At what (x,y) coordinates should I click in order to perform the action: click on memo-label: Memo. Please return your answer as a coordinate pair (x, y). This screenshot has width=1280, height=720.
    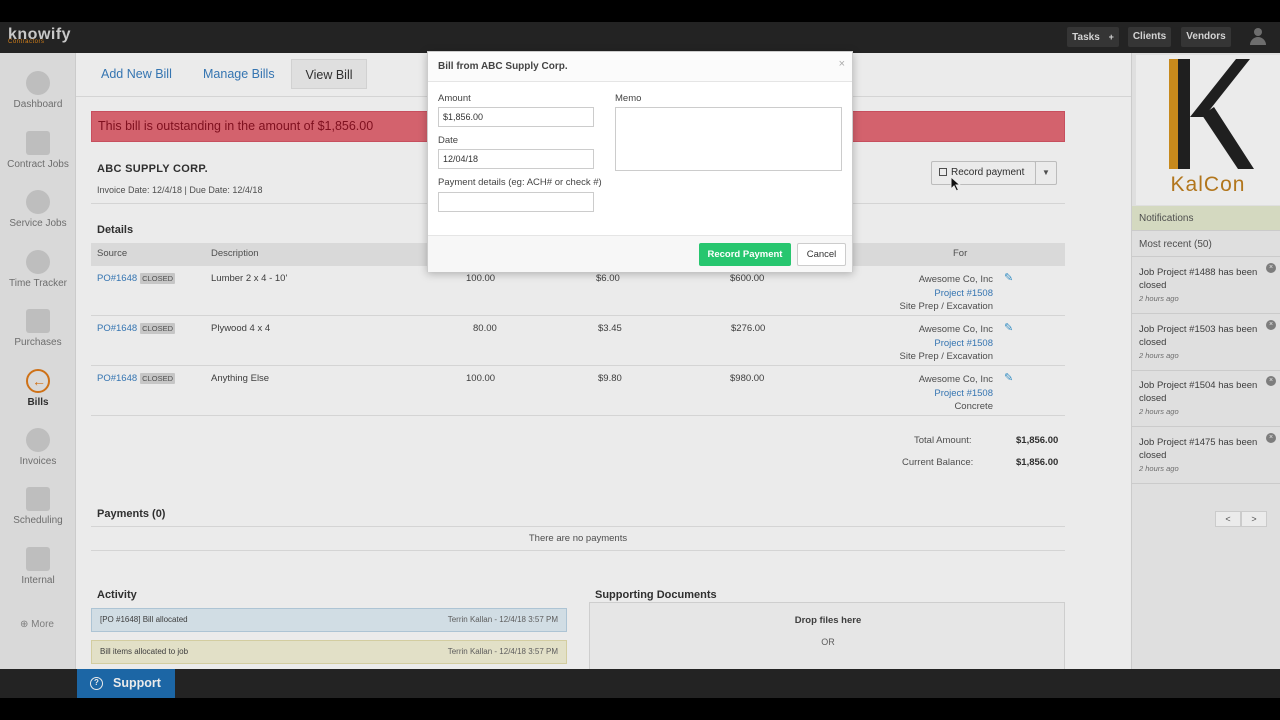
    Looking at the image, I should click on (628, 98).